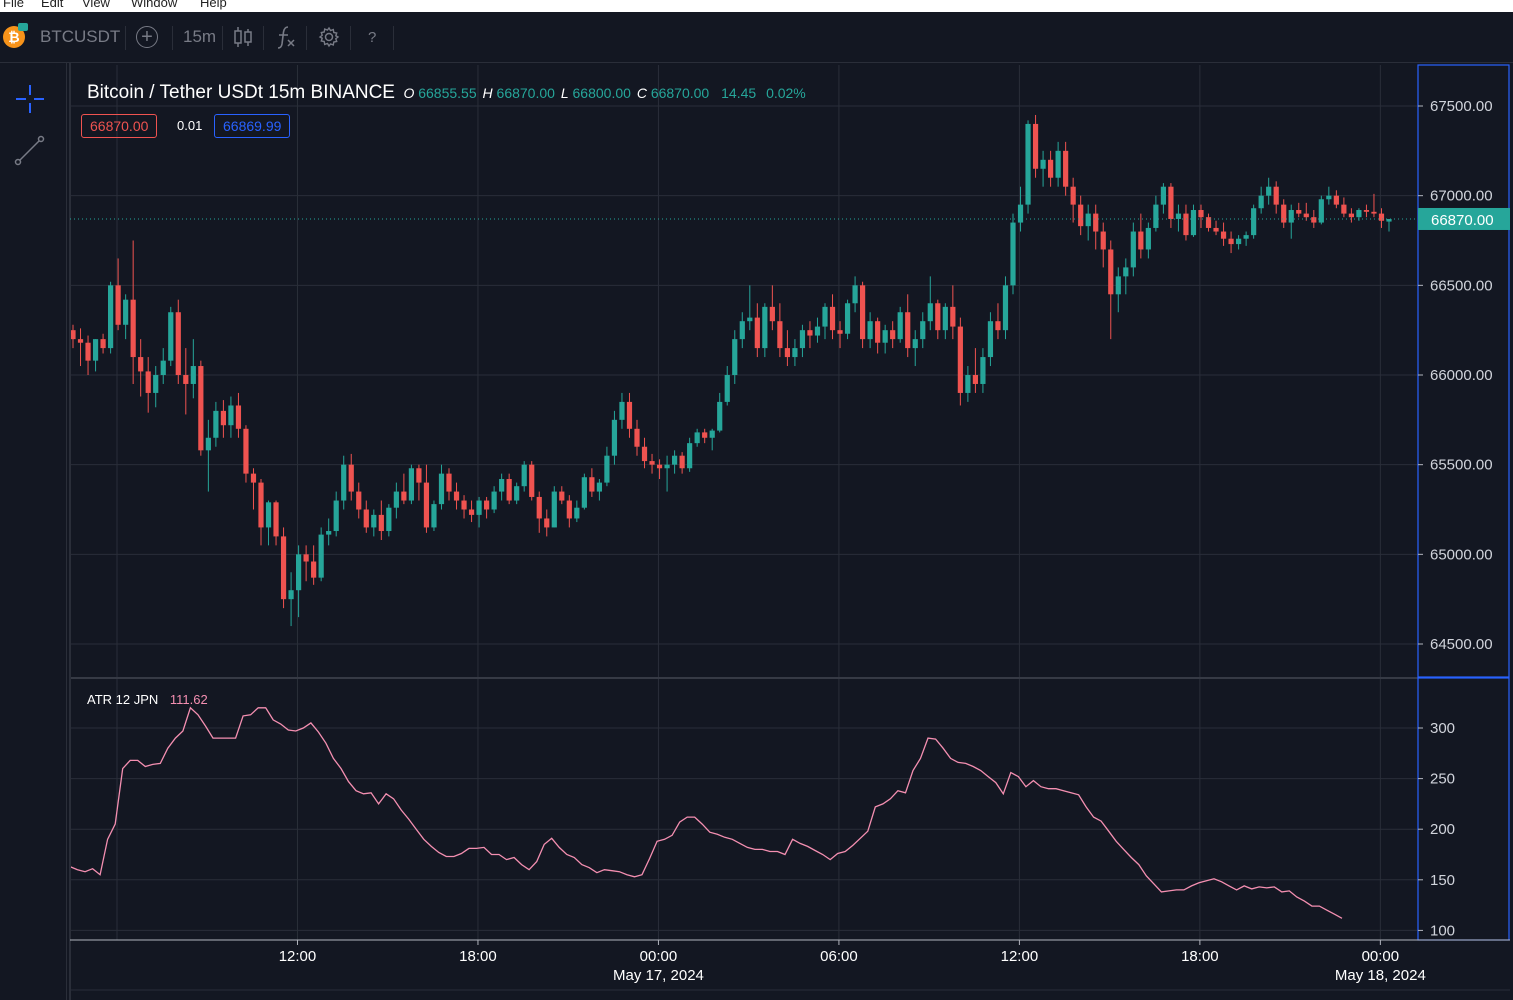 Image resolution: width=1513 pixels, height=1000 pixels. What do you see at coordinates (61, 37) in the screenshot?
I see `symbol-search: ₿ BTCUSDT` at bounding box center [61, 37].